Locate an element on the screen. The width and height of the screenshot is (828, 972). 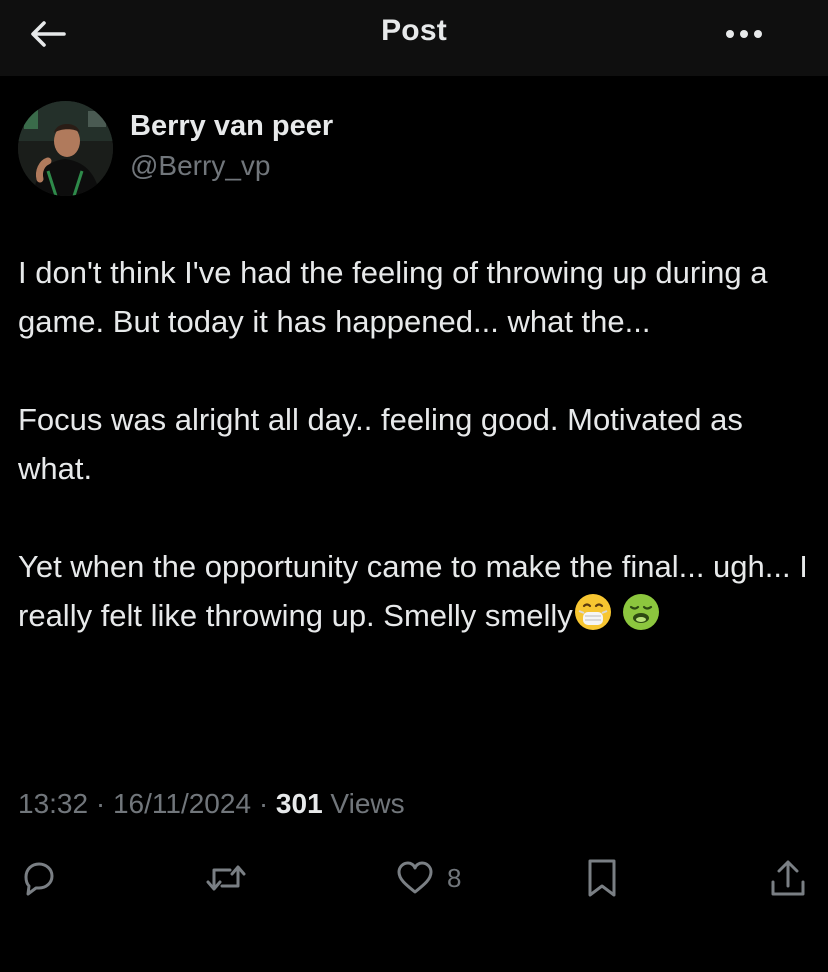
heart-icon is located at coordinates (415, 877).